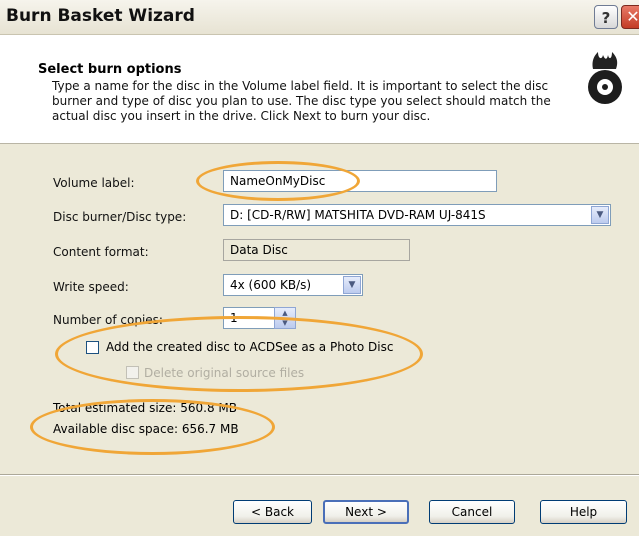 This screenshot has width=639, height=536. I want to click on next-button: Next >, so click(366, 512).